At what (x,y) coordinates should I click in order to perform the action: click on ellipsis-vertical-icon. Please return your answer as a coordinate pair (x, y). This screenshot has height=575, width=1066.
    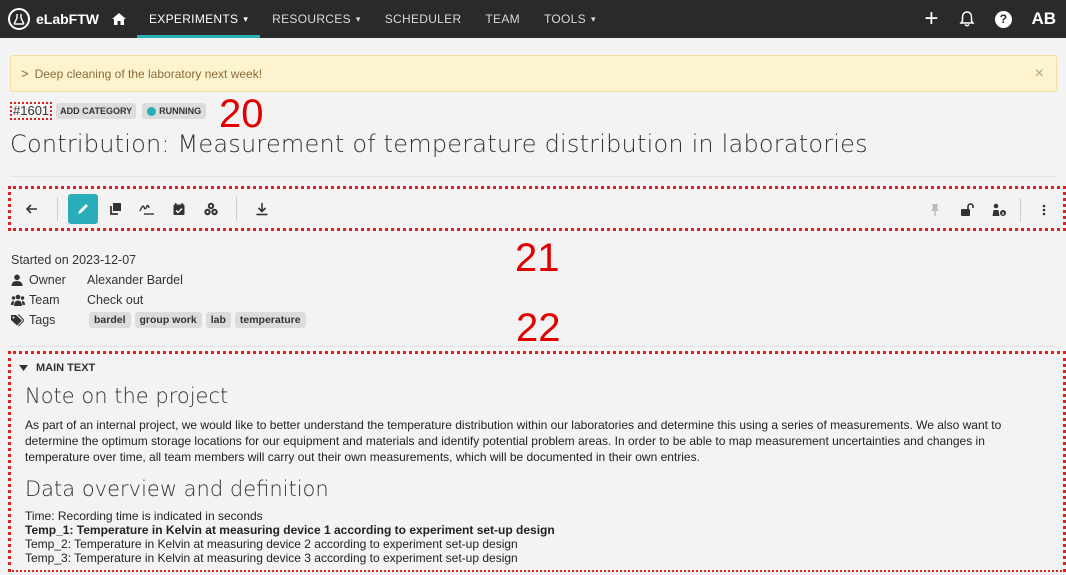
    Looking at the image, I should click on (1044, 210).